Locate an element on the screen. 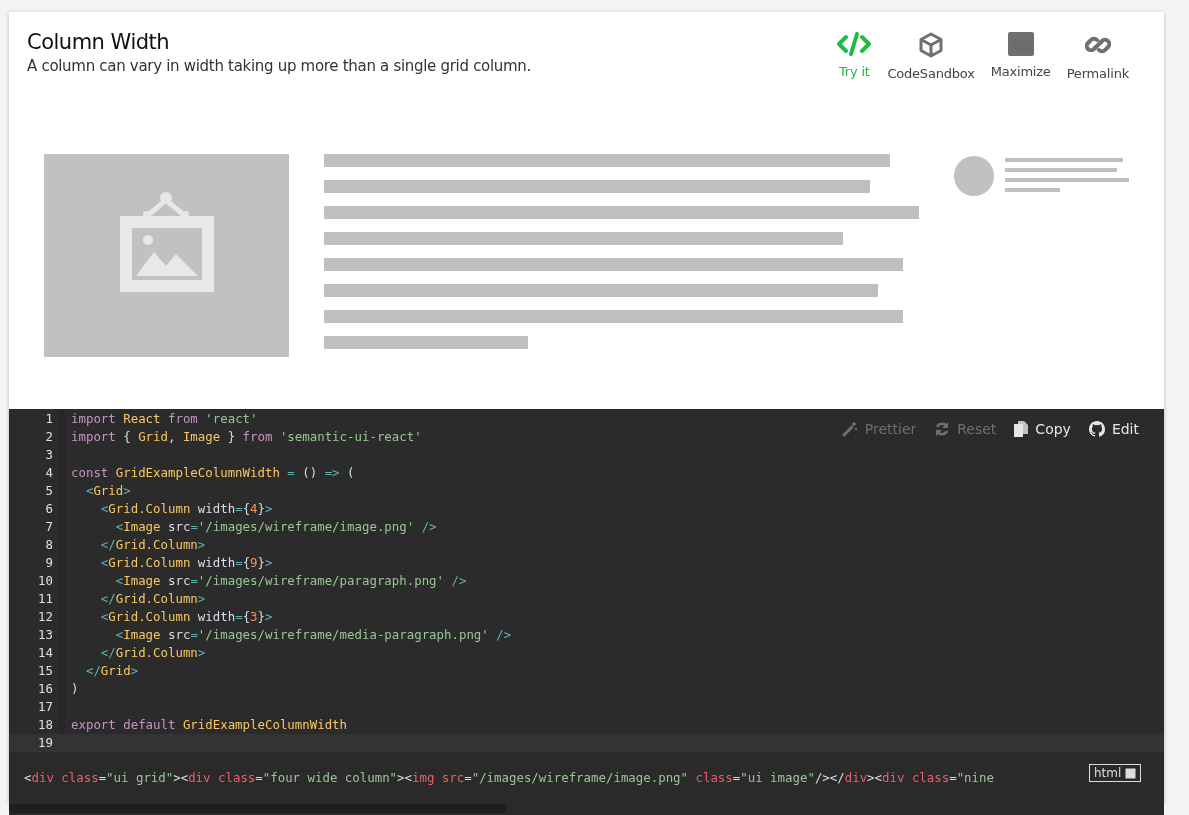 The width and height of the screenshot is (1189, 815). language-badge: html is located at coordinates (1115, 773).